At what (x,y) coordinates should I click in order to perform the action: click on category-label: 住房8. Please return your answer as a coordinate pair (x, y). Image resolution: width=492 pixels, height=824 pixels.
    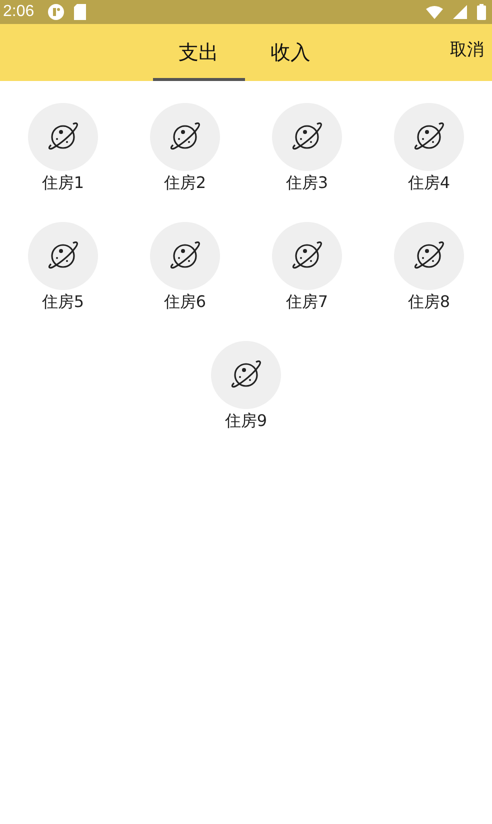
    Looking at the image, I should click on (429, 302).